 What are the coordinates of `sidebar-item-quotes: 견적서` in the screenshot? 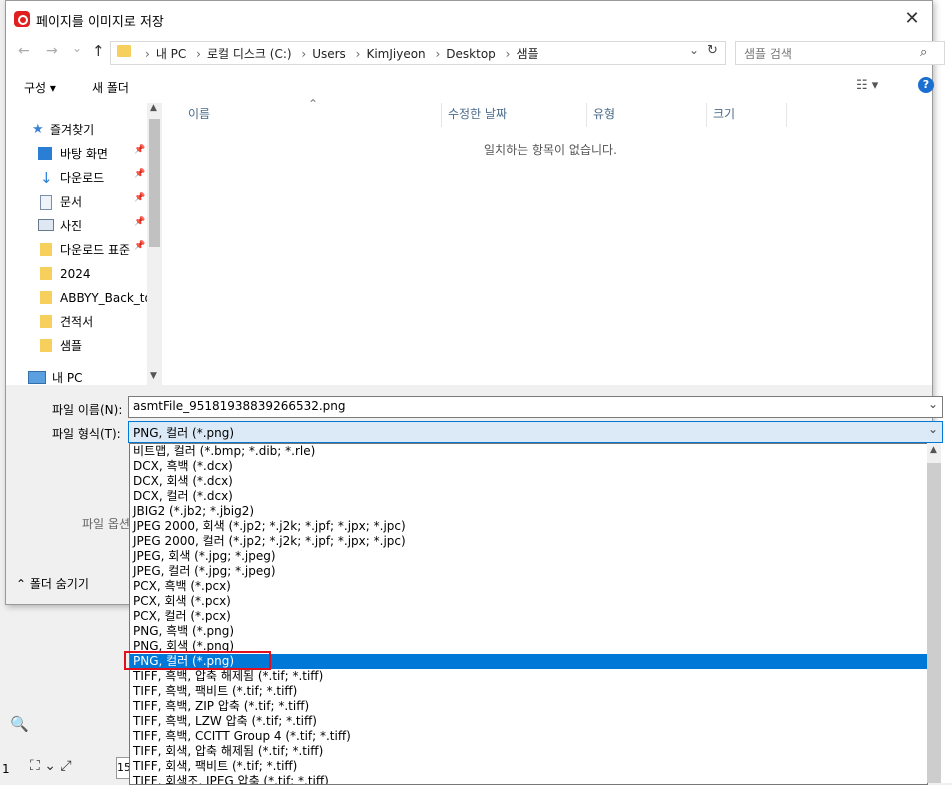 It's located at (65, 322).